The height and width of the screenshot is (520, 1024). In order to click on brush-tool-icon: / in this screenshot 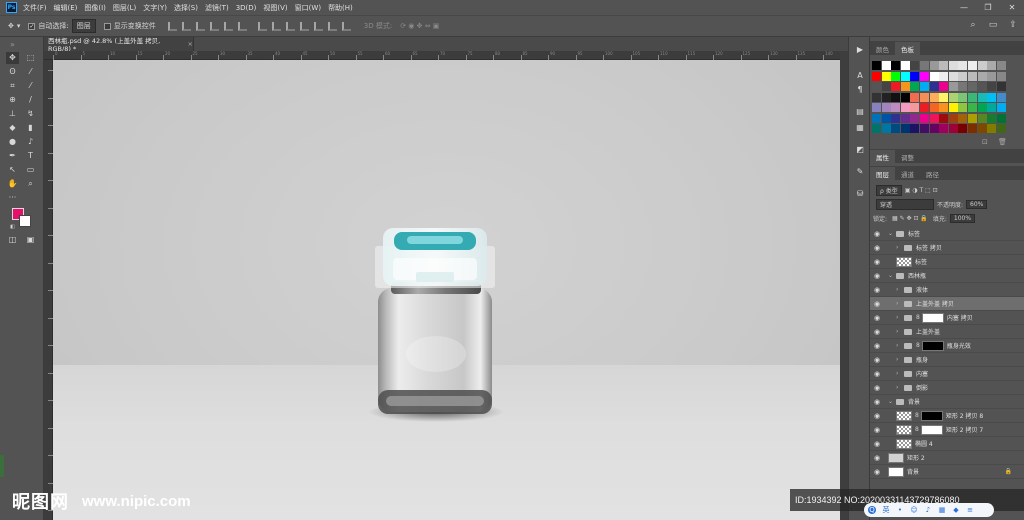, I will do `click(30, 100)`.